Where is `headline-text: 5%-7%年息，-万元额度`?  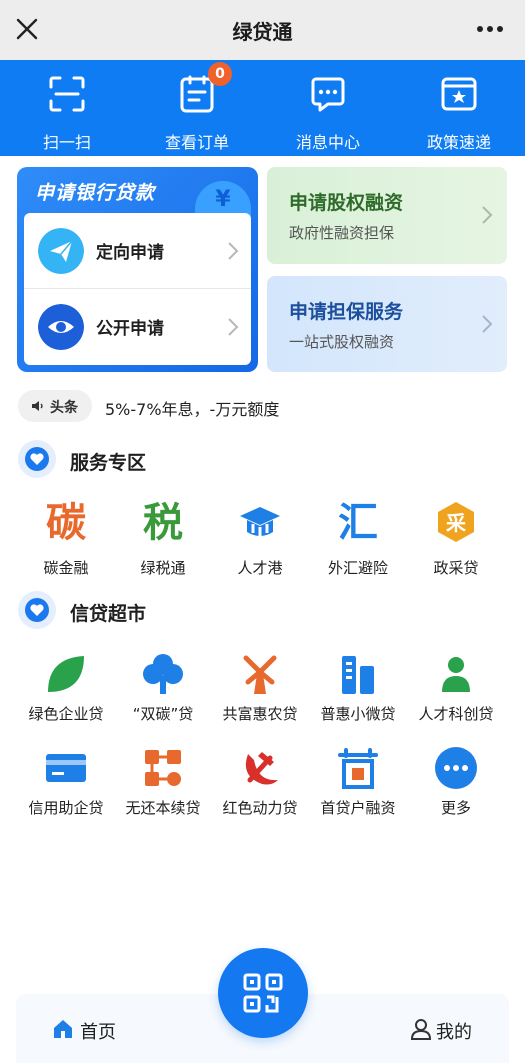 headline-text: 5%-7%年息，-万元额度 is located at coordinates (192, 408).